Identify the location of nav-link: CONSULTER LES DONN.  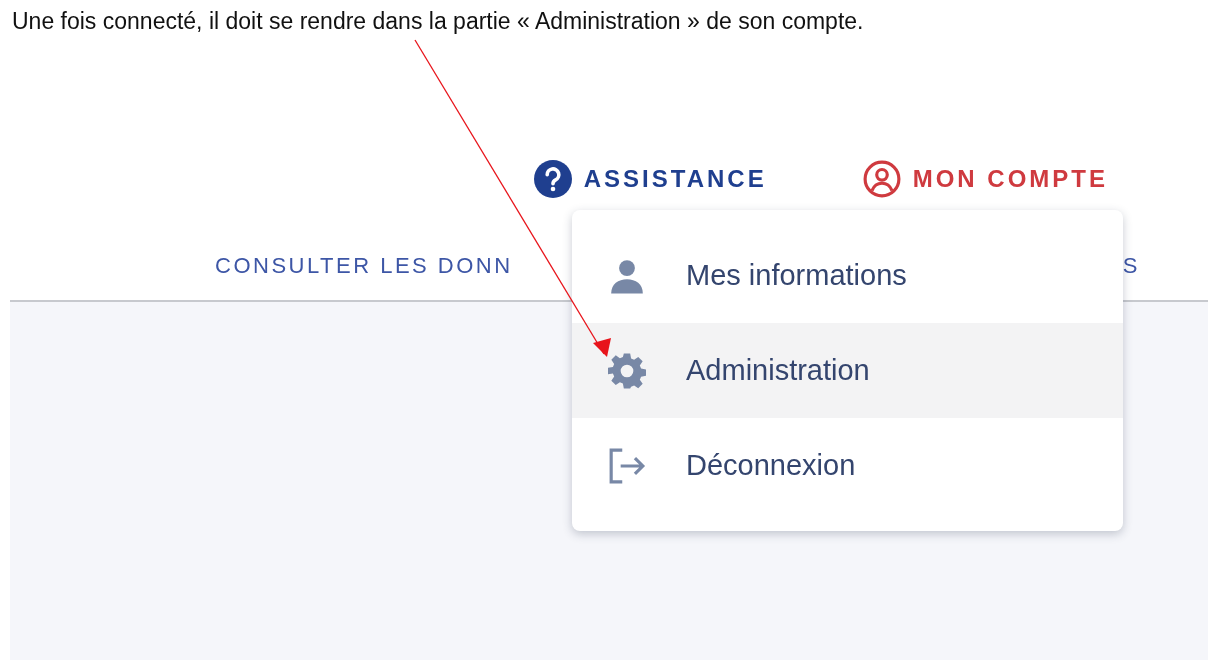
(364, 266).